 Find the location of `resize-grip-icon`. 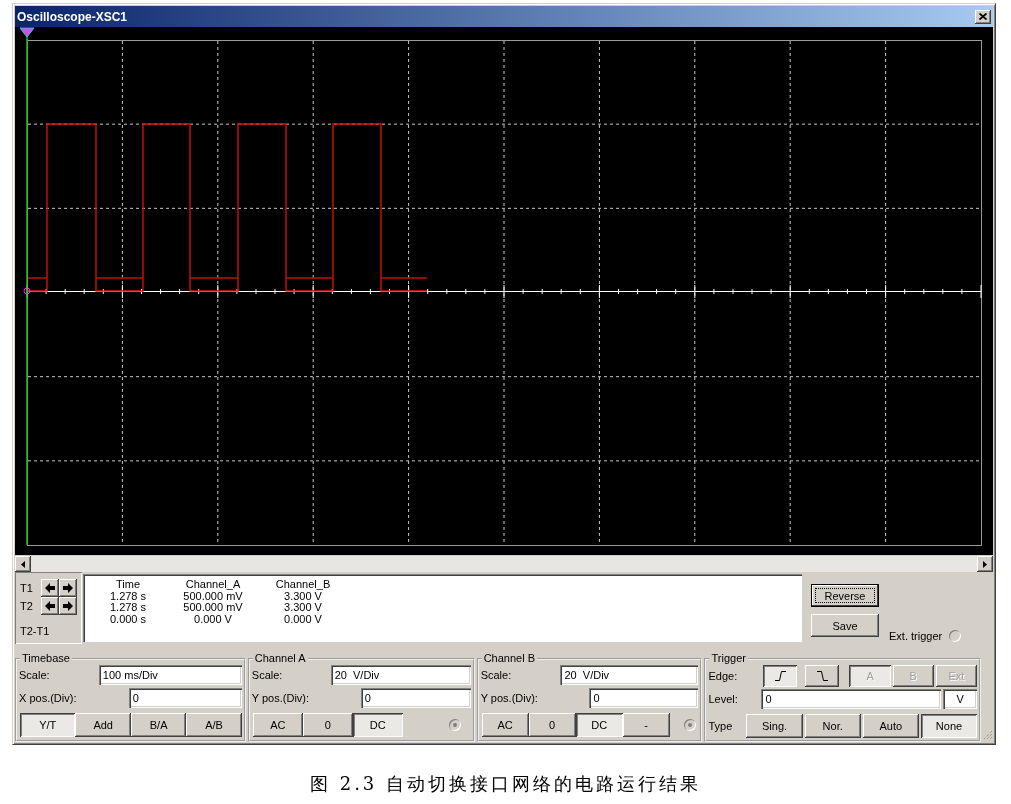

resize-grip-icon is located at coordinates (988, 735).